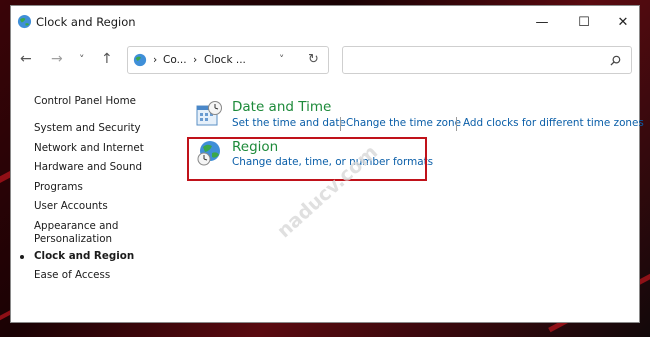 Image resolution: width=650 pixels, height=337 pixels. Describe the element at coordinates (86, 22) in the screenshot. I see `window-title: Clock and Region` at that location.